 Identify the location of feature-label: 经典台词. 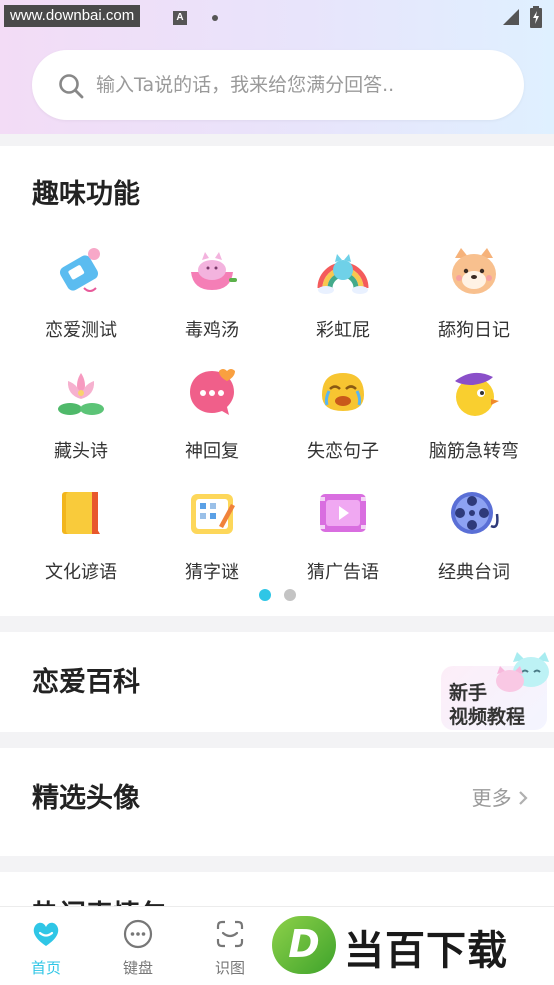
(474, 572).